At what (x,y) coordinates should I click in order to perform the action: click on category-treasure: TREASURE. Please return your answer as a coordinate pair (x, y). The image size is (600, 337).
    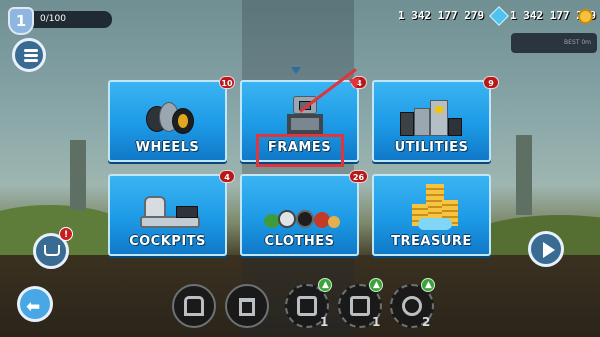
    Looking at the image, I should click on (431, 215).